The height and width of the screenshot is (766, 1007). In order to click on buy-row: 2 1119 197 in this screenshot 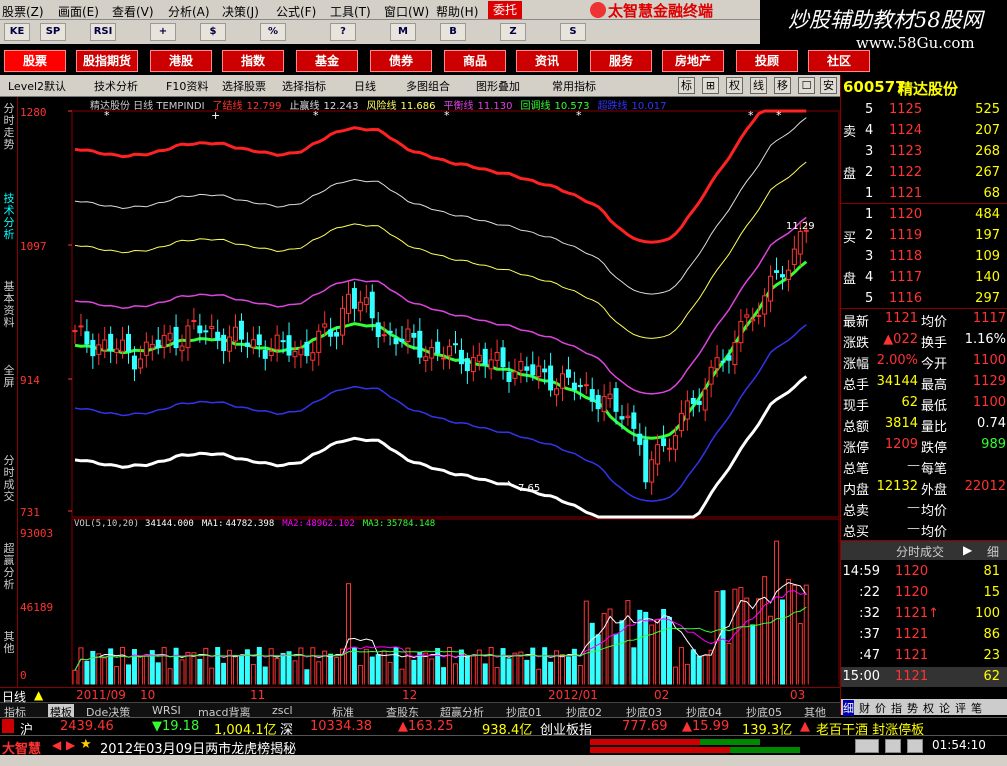, I will do `click(924, 236)`.